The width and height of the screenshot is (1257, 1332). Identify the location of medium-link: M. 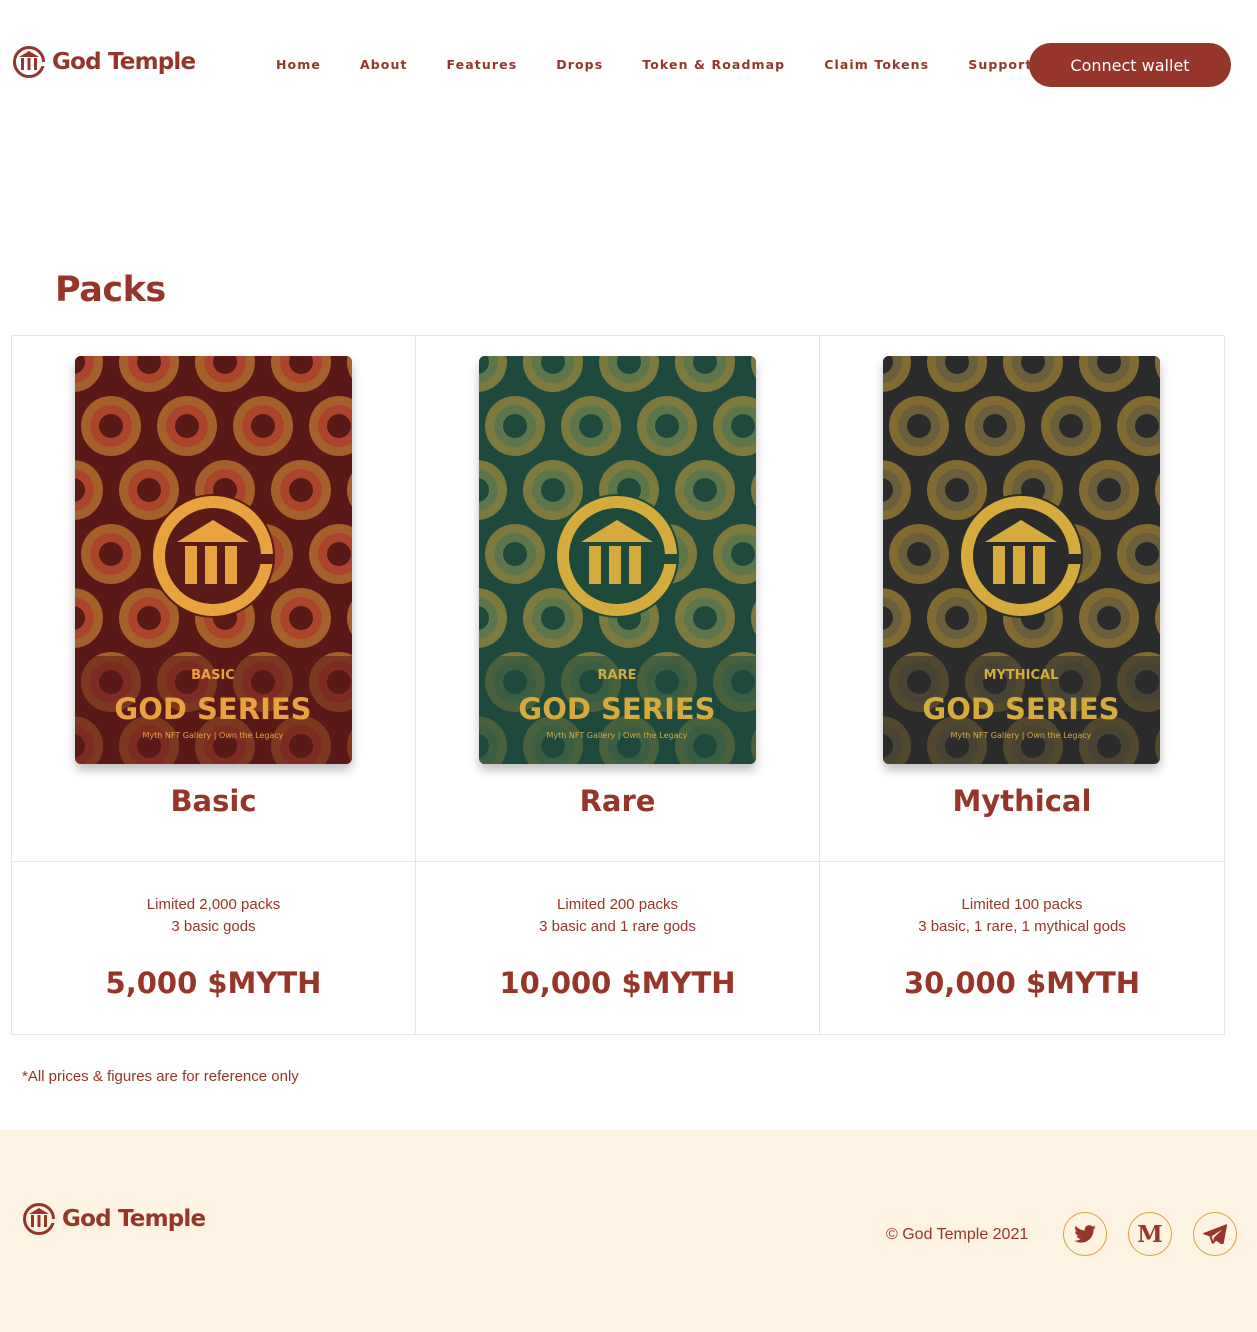
(1150, 1234).